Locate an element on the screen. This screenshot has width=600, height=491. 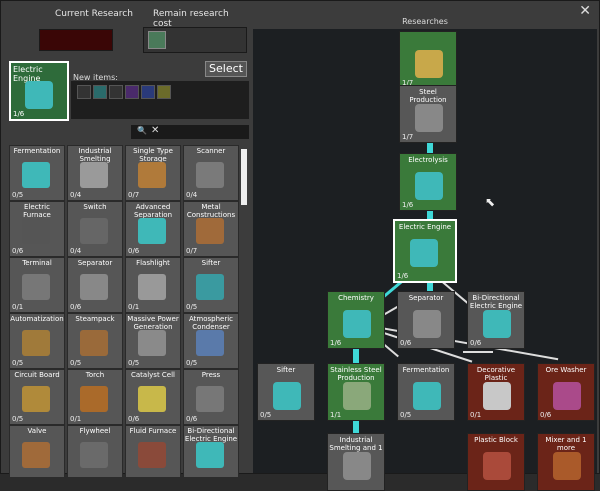
research-node: Fermentation 0/5 is located at coordinates (426, 392).